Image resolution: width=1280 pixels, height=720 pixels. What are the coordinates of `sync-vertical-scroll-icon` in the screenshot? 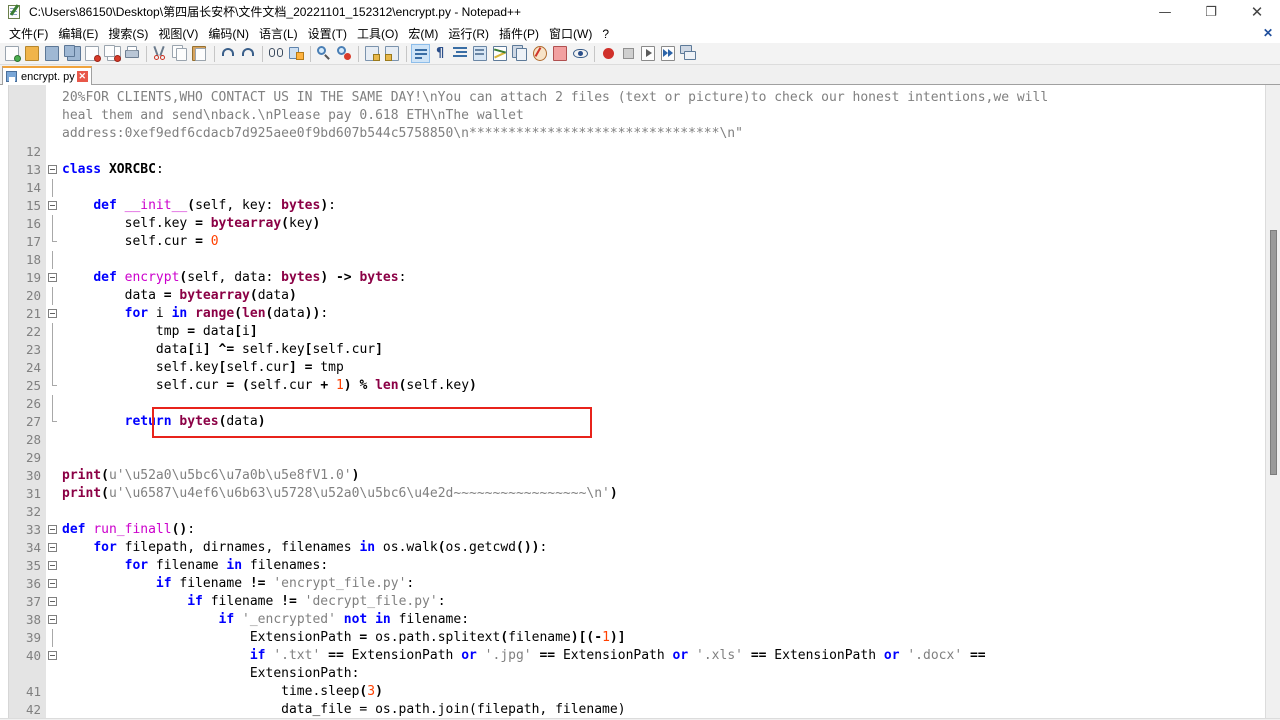 It's located at (372, 53).